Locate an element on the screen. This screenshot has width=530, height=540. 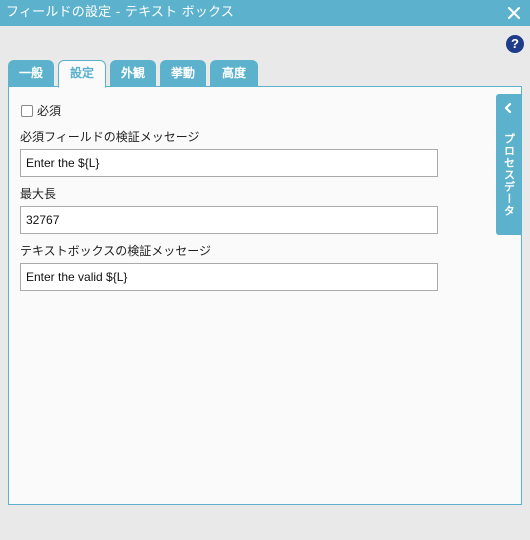
tab-behavior: 挙動 is located at coordinates (183, 73).